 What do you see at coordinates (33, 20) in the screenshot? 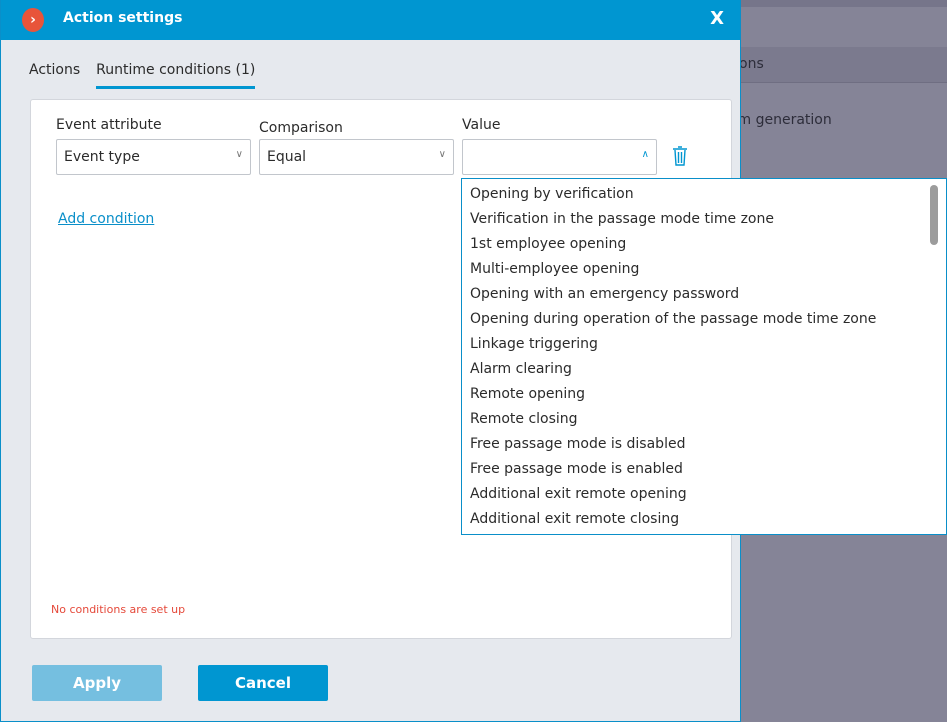
I see `app-logo-icon: ›` at bounding box center [33, 20].